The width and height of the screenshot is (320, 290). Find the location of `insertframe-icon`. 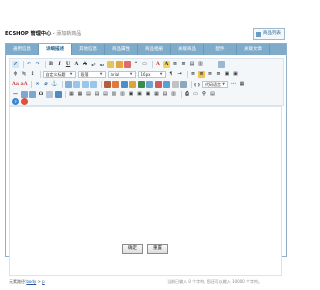

insertframe-icon is located at coordinates (175, 84).